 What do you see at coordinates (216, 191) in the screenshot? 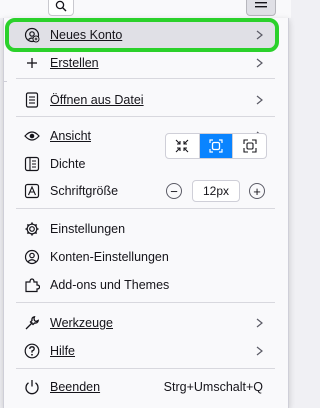
I see `font-size-value: 12px` at bounding box center [216, 191].